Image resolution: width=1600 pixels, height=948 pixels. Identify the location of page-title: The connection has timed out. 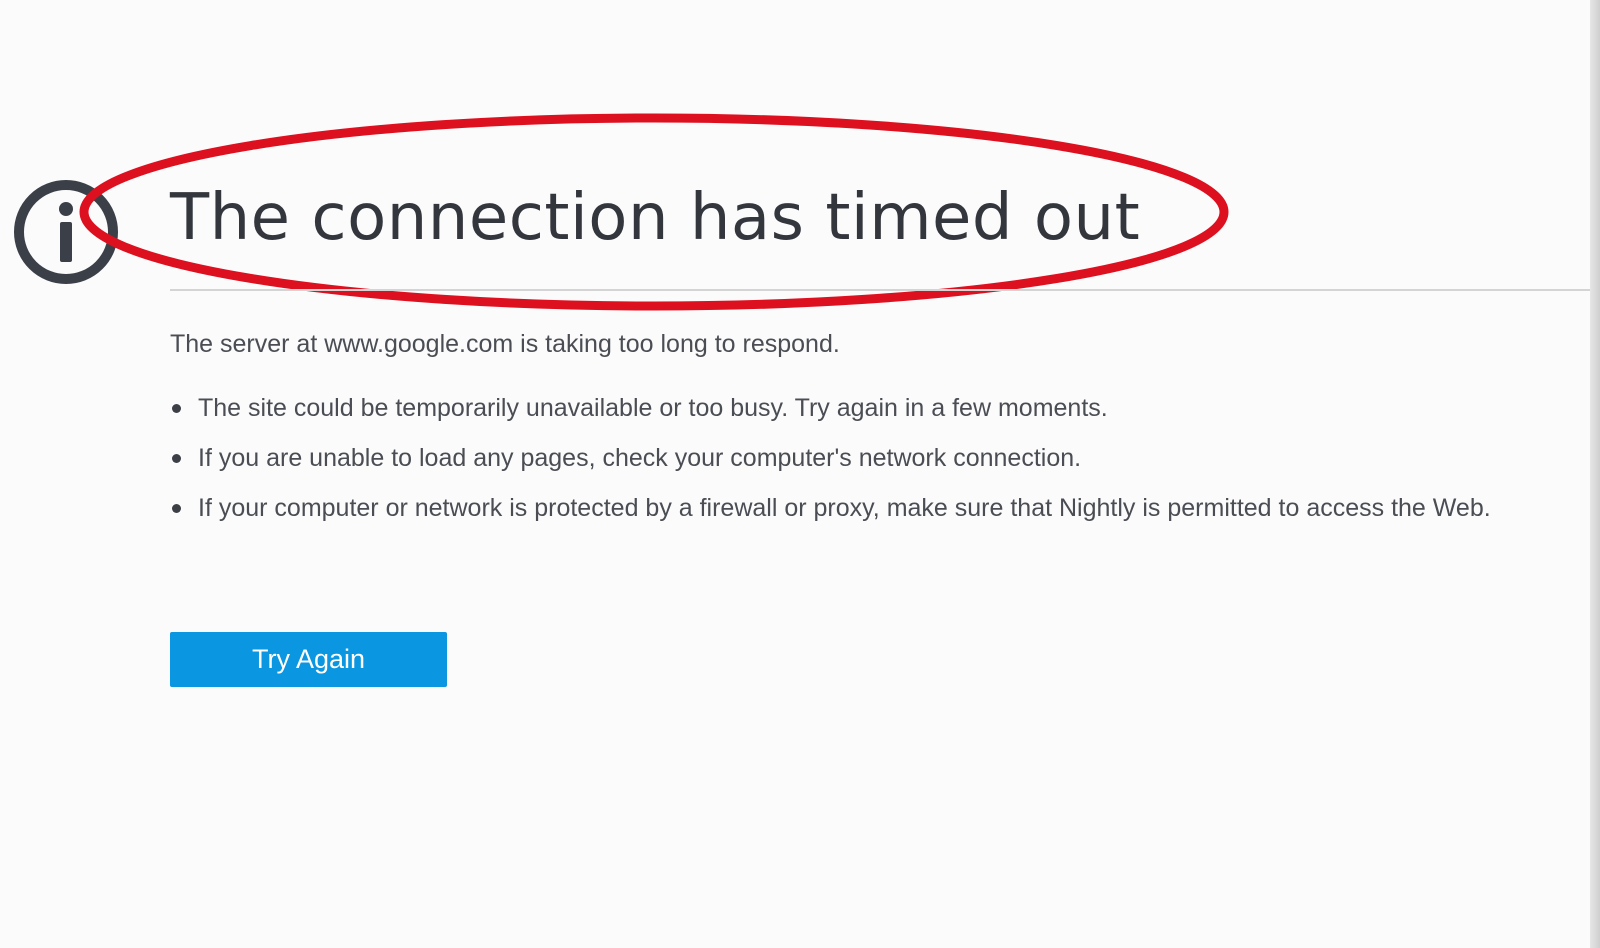
(655, 218).